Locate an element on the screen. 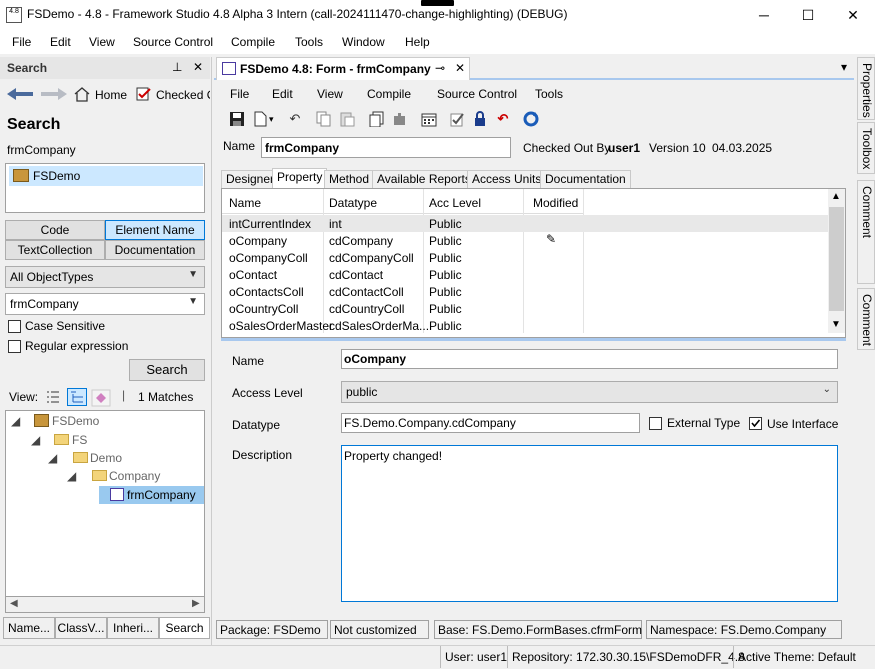 The height and width of the screenshot is (669, 875). tab-access-units: Access Units is located at coordinates (507, 179).